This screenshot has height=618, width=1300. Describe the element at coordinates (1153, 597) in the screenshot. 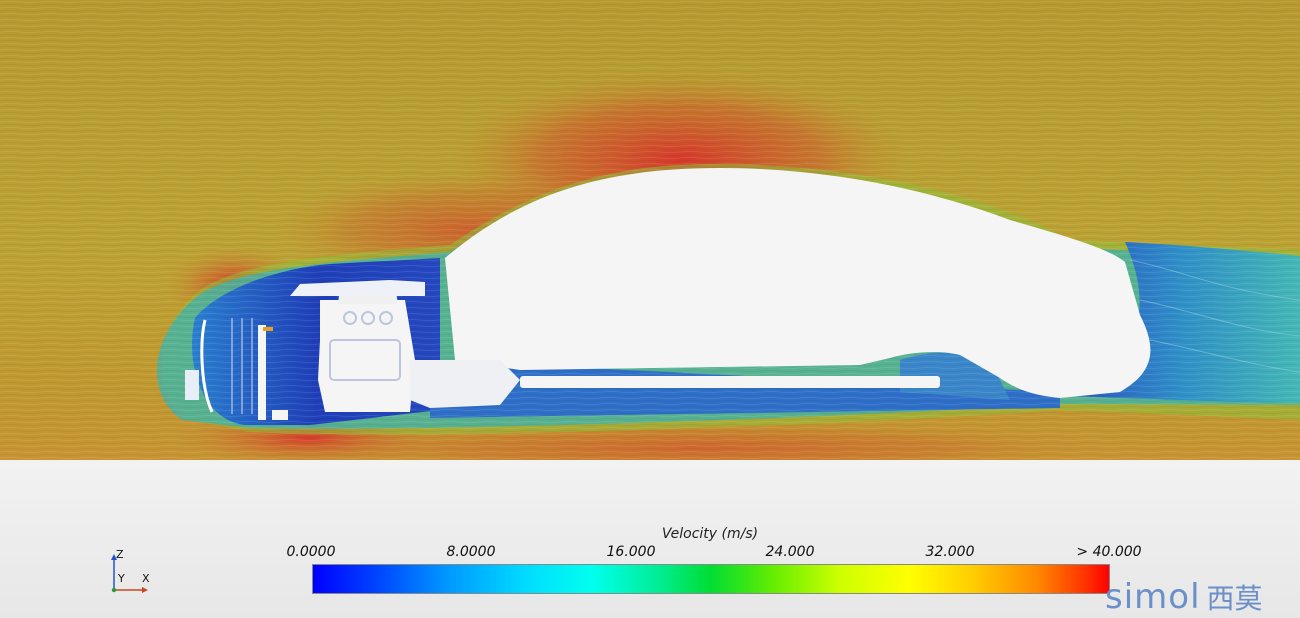

I see `brand-latin: simol` at that location.